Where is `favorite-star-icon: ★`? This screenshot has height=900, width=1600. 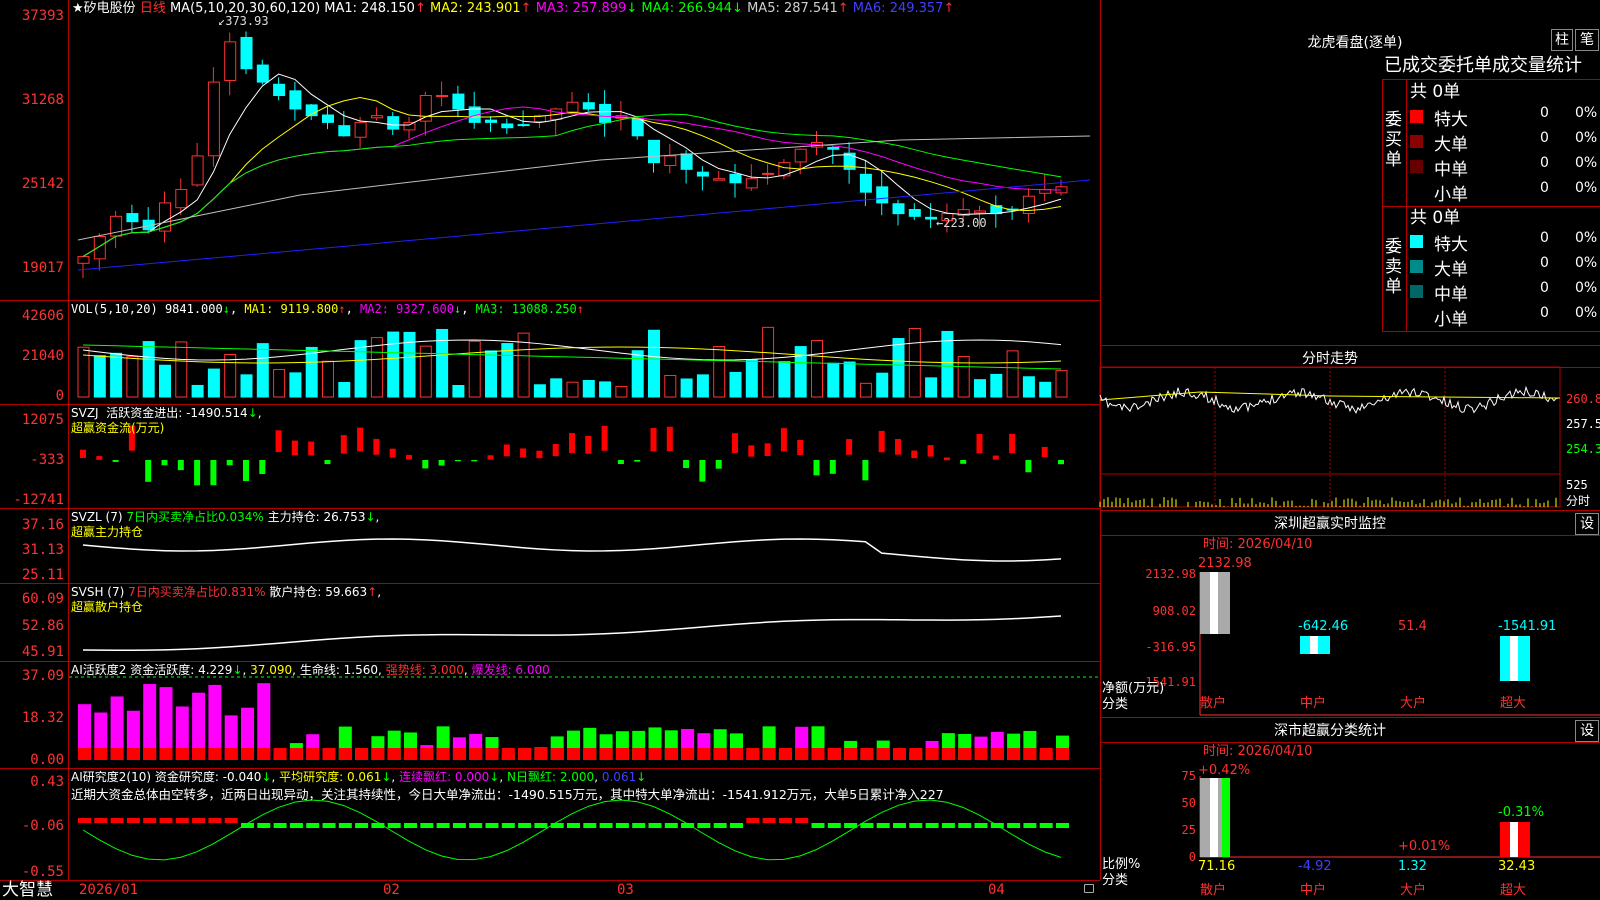
favorite-star-icon: ★ is located at coordinates (78, 8).